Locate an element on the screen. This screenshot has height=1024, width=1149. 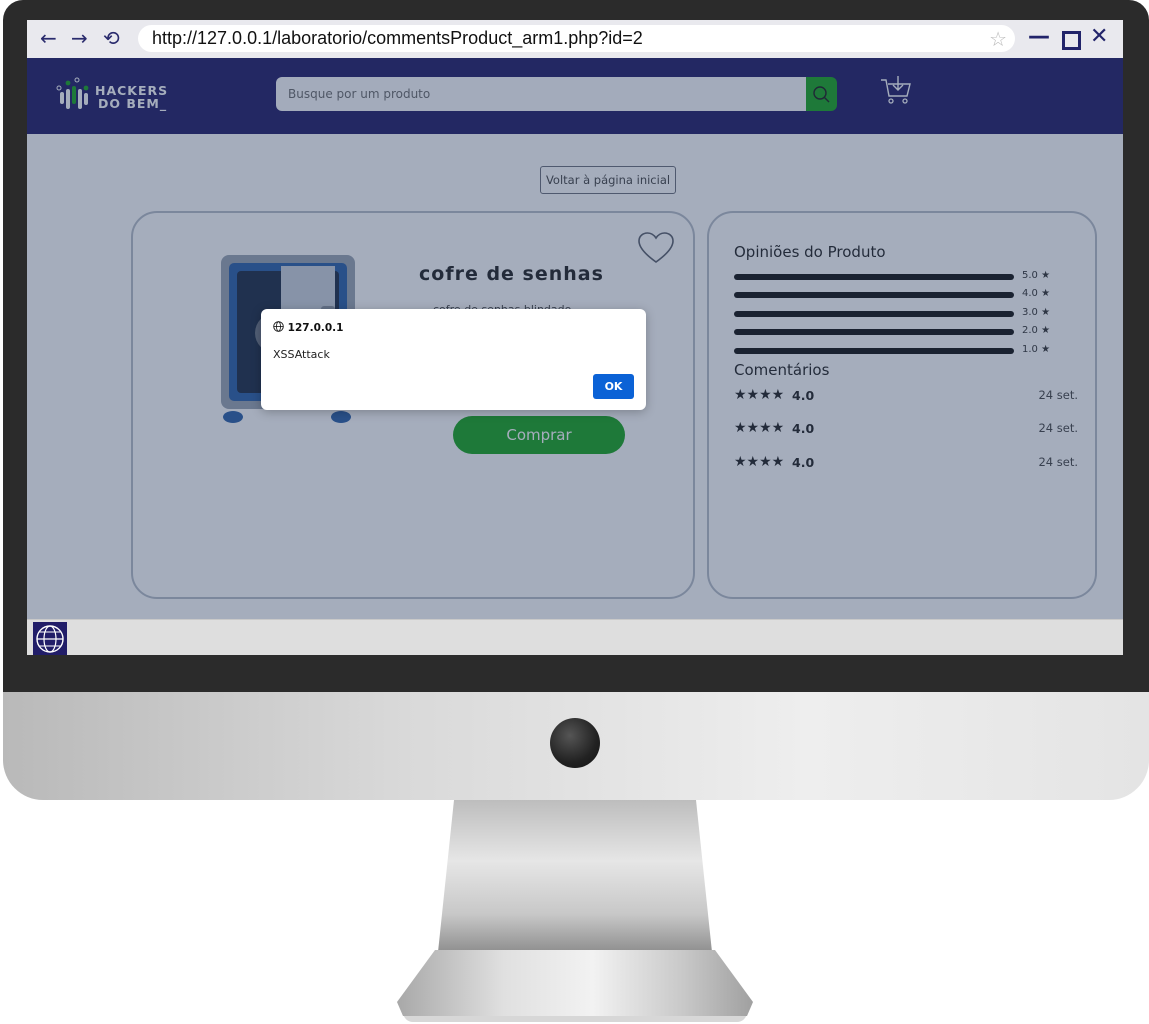
monitor-power-button is located at coordinates (575, 743).